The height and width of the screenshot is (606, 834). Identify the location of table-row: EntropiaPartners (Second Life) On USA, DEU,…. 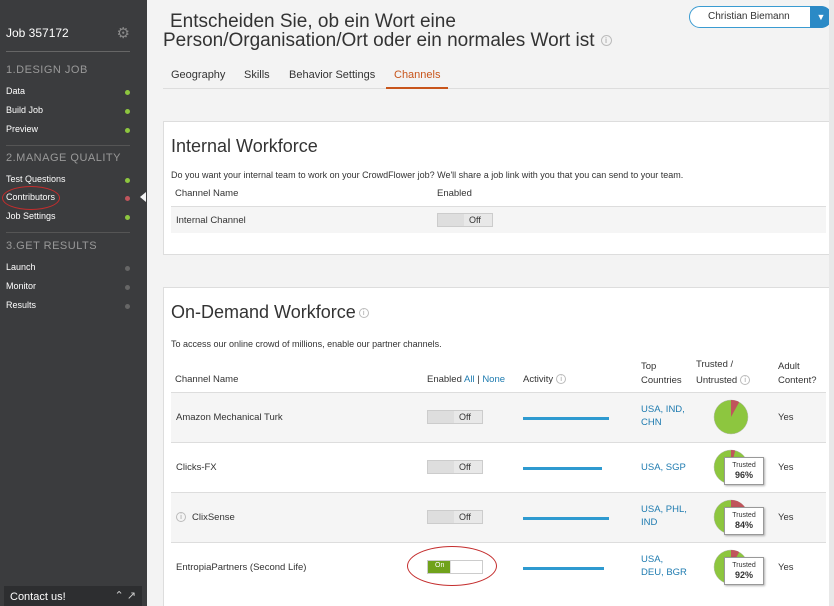
(498, 567).